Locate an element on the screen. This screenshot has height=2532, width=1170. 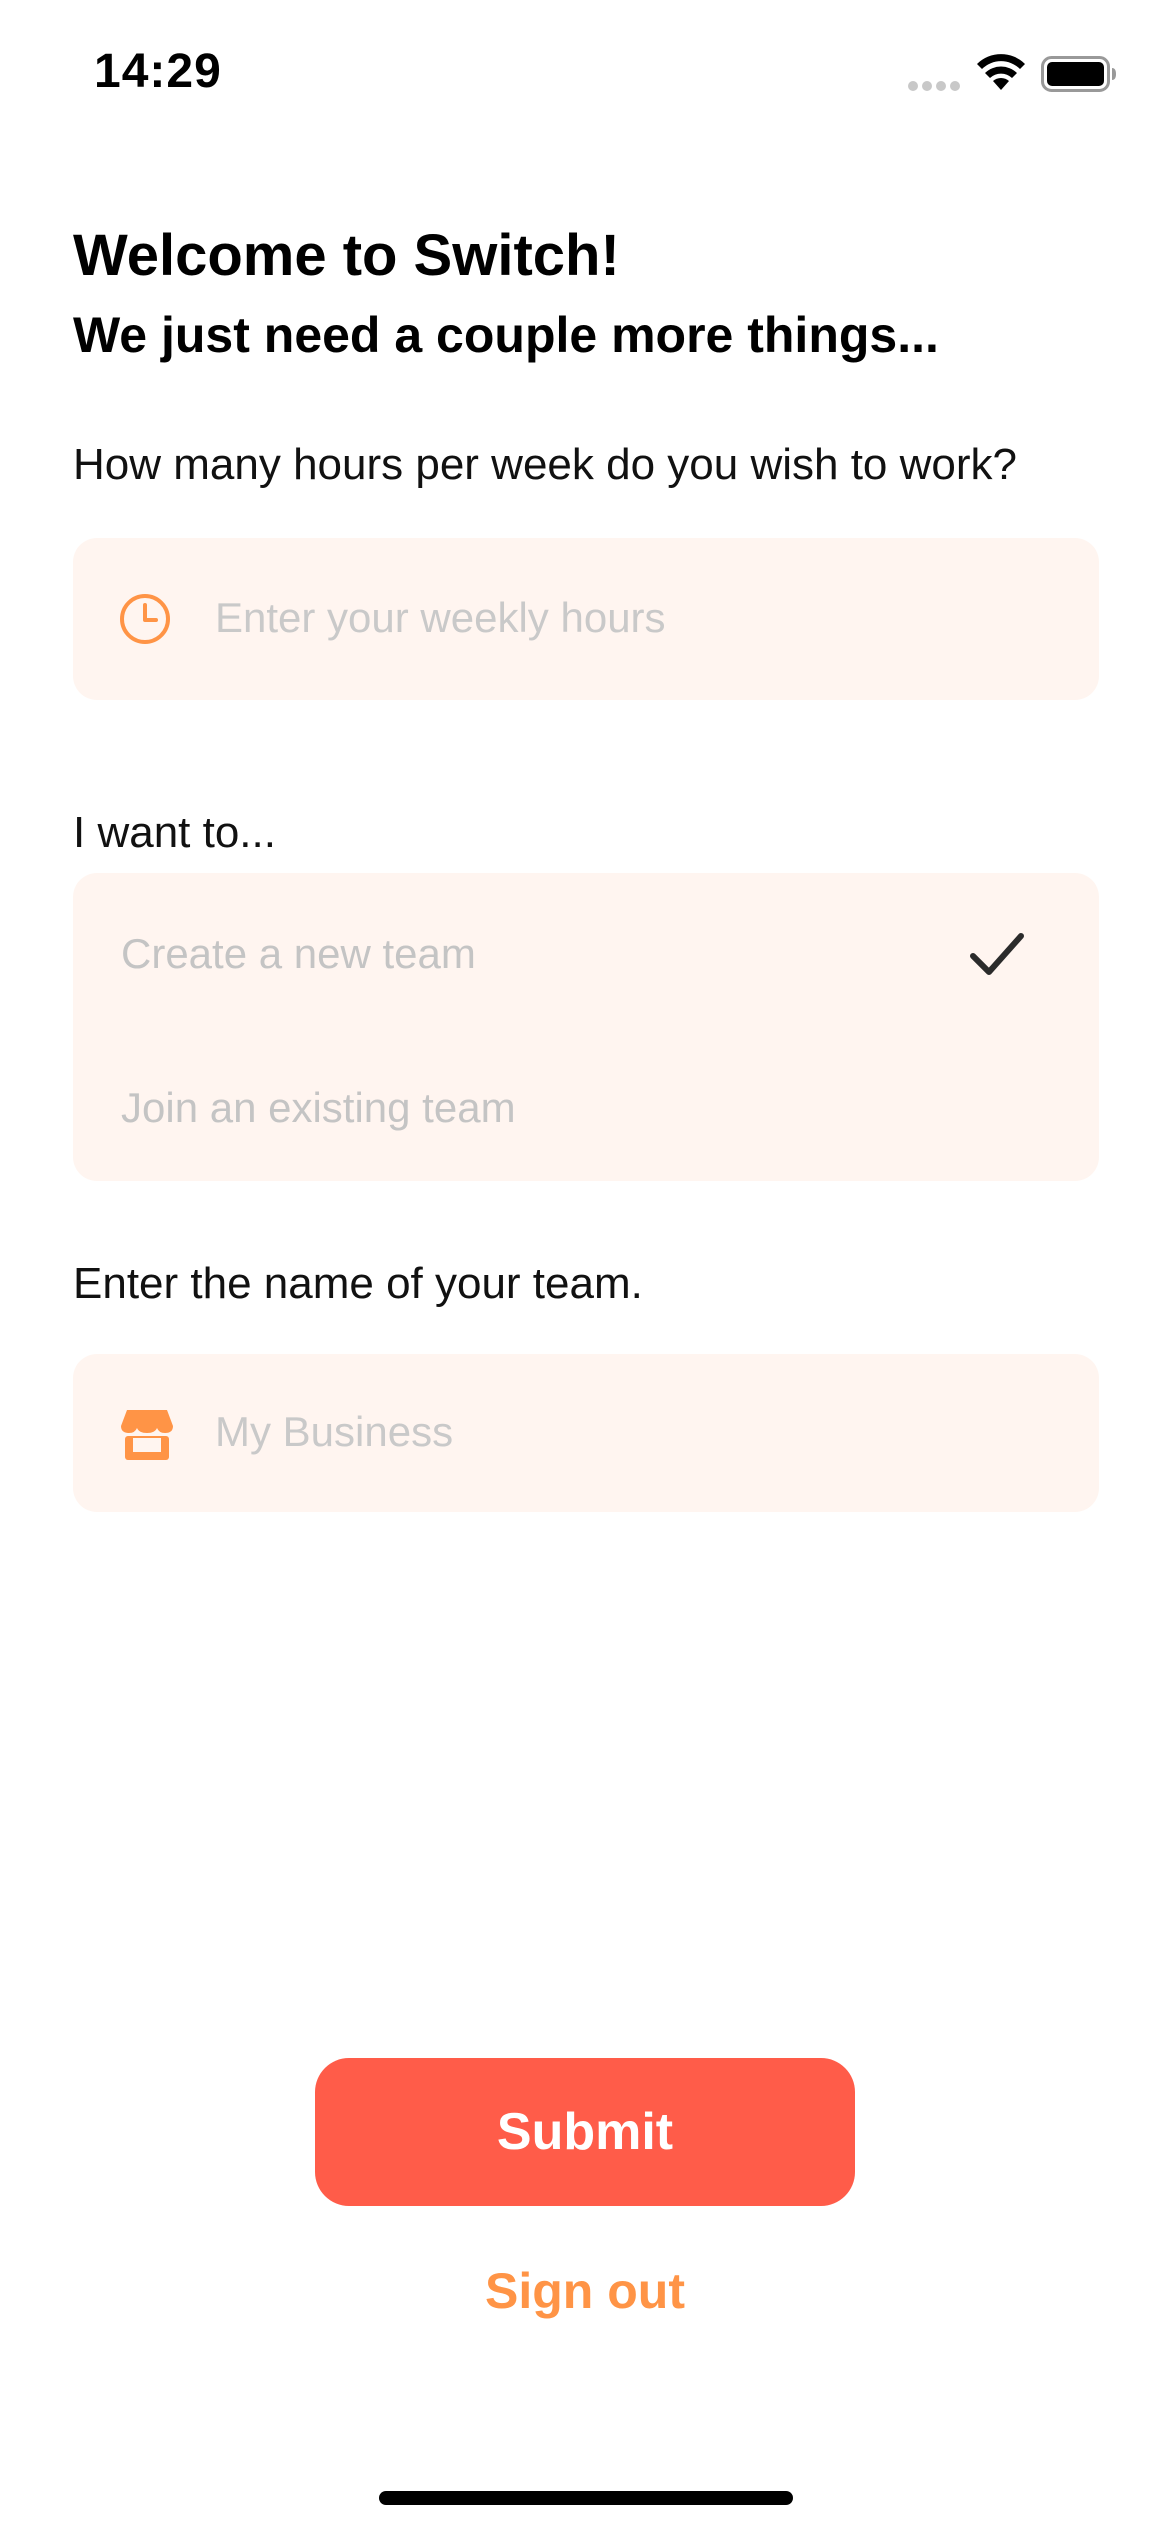
option-join-team-label: Join an existing team is located at coordinates (318, 1107).